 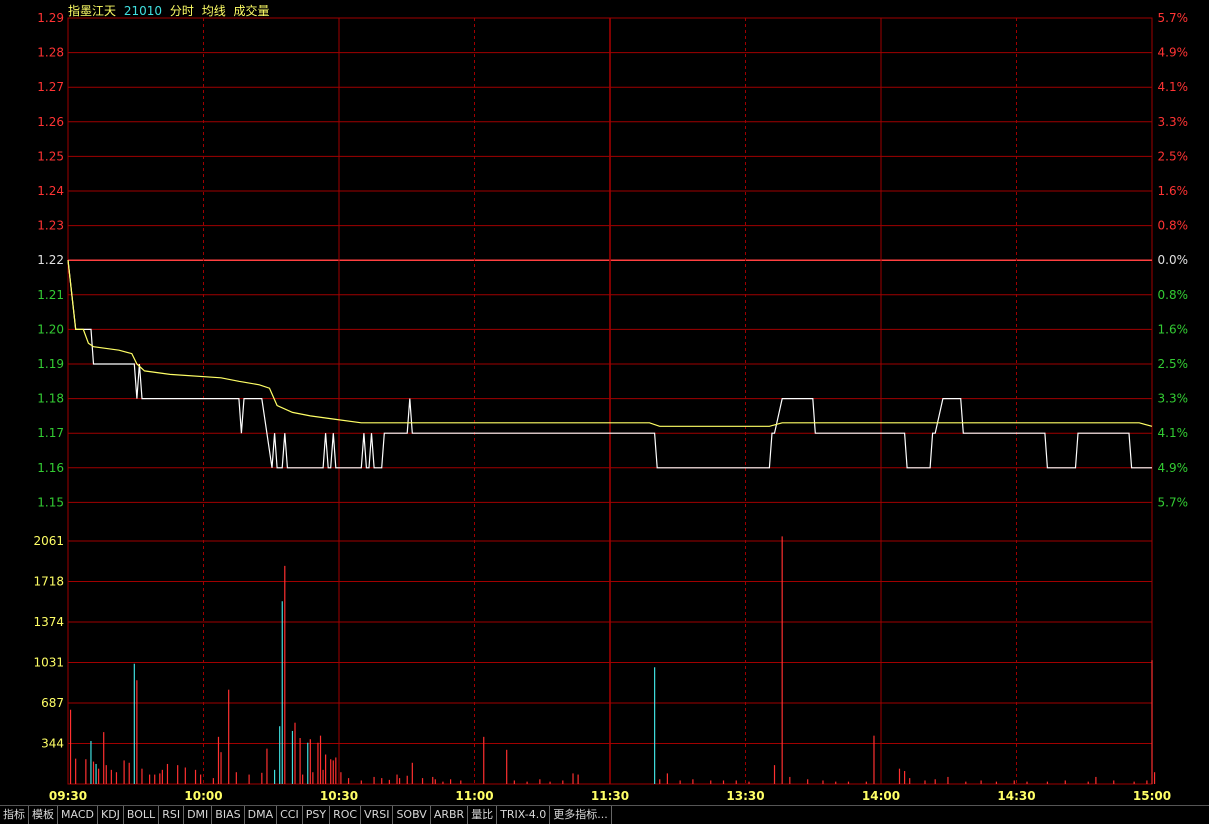 I want to click on volume-tick-label: 1031, so click(x=48, y=662).